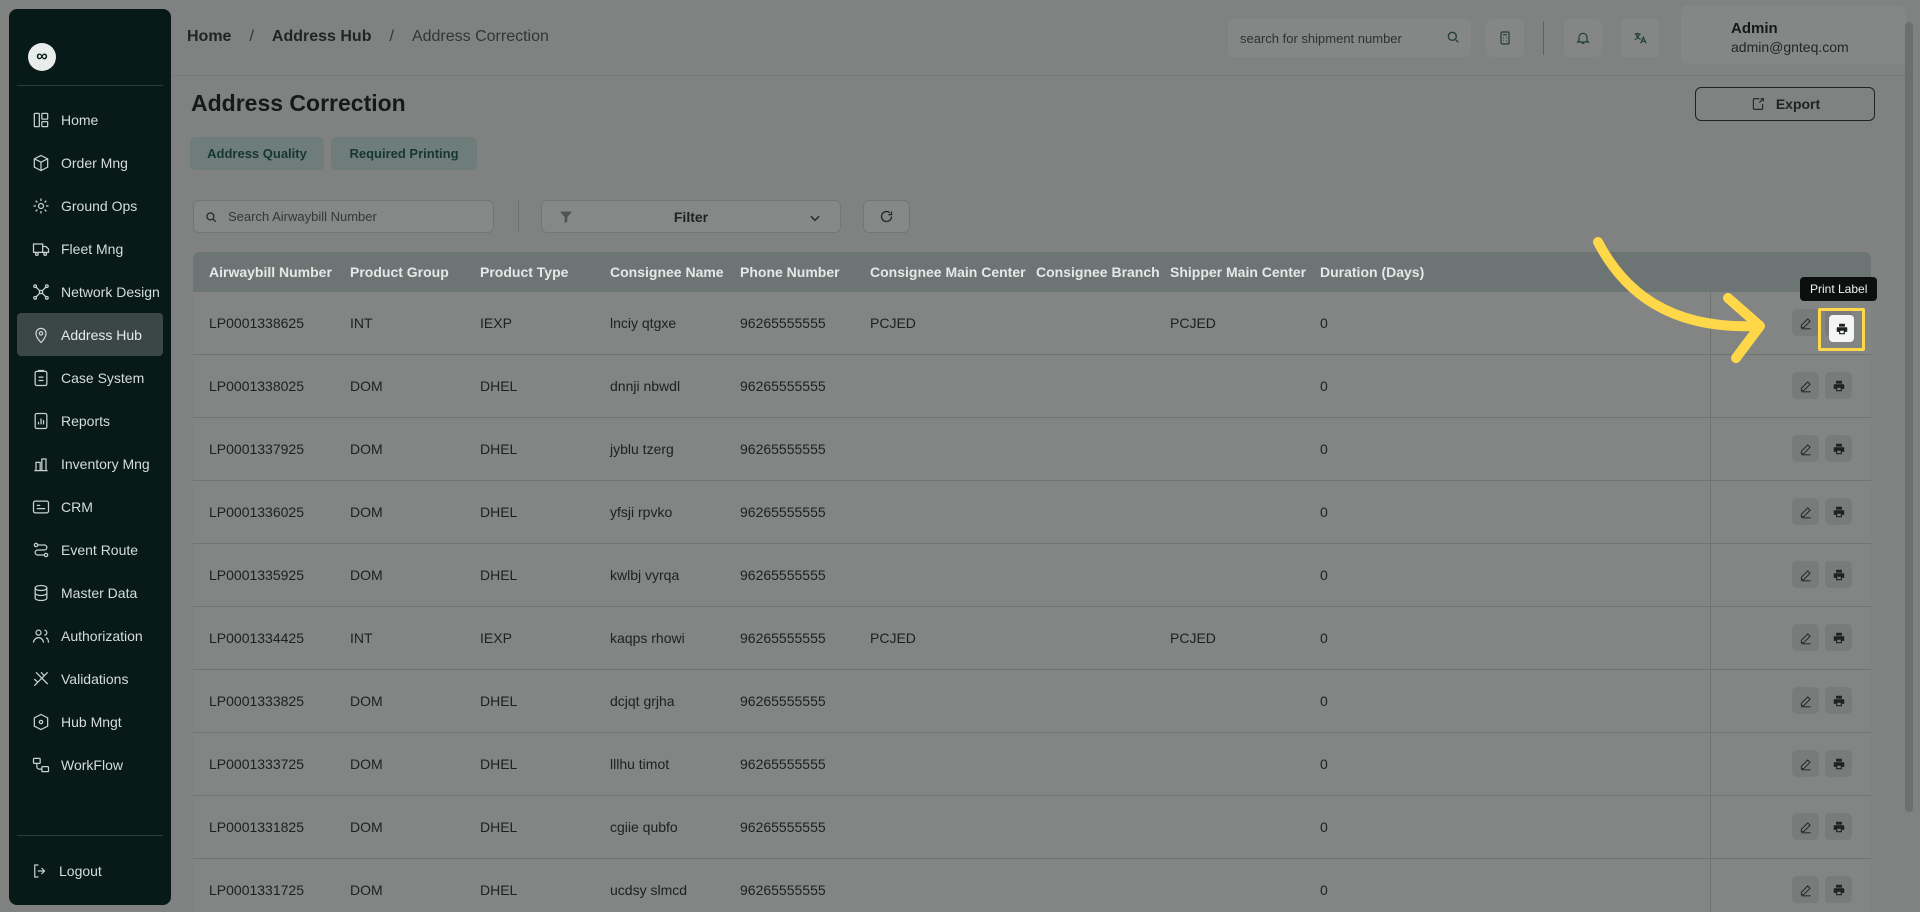 This screenshot has width=1920, height=912. Describe the element at coordinates (1785, 104) in the screenshot. I see `export-button: Export` at that location.